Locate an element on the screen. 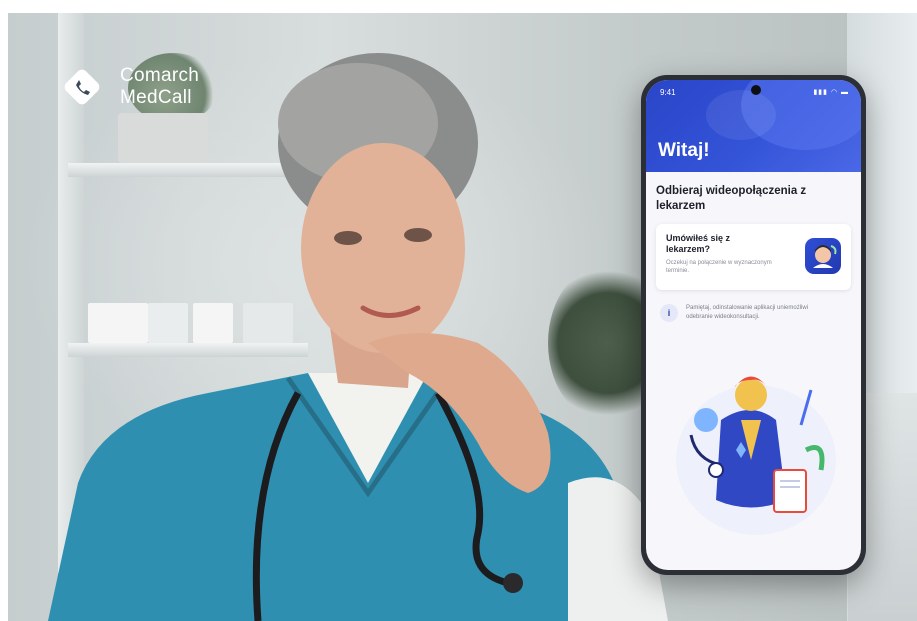 This screenshot has height=621, width=917. doctor-illustration is located at coordinates (756, 455).